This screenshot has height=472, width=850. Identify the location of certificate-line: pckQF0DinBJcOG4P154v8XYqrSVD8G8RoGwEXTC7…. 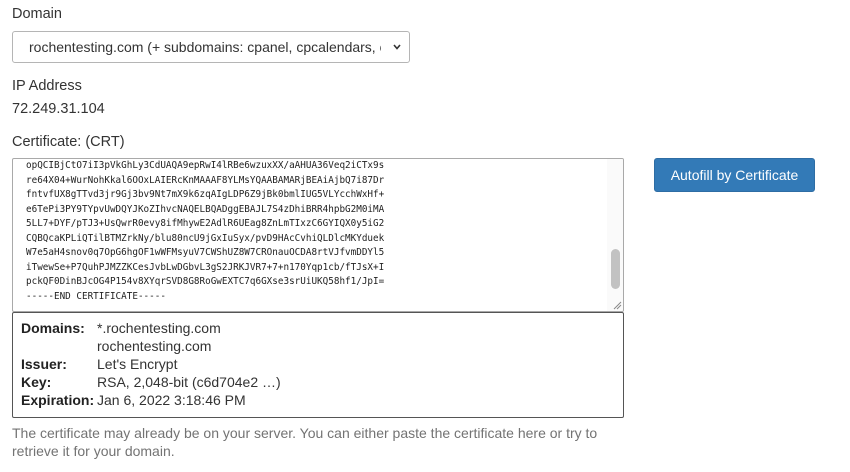
(205, 281).